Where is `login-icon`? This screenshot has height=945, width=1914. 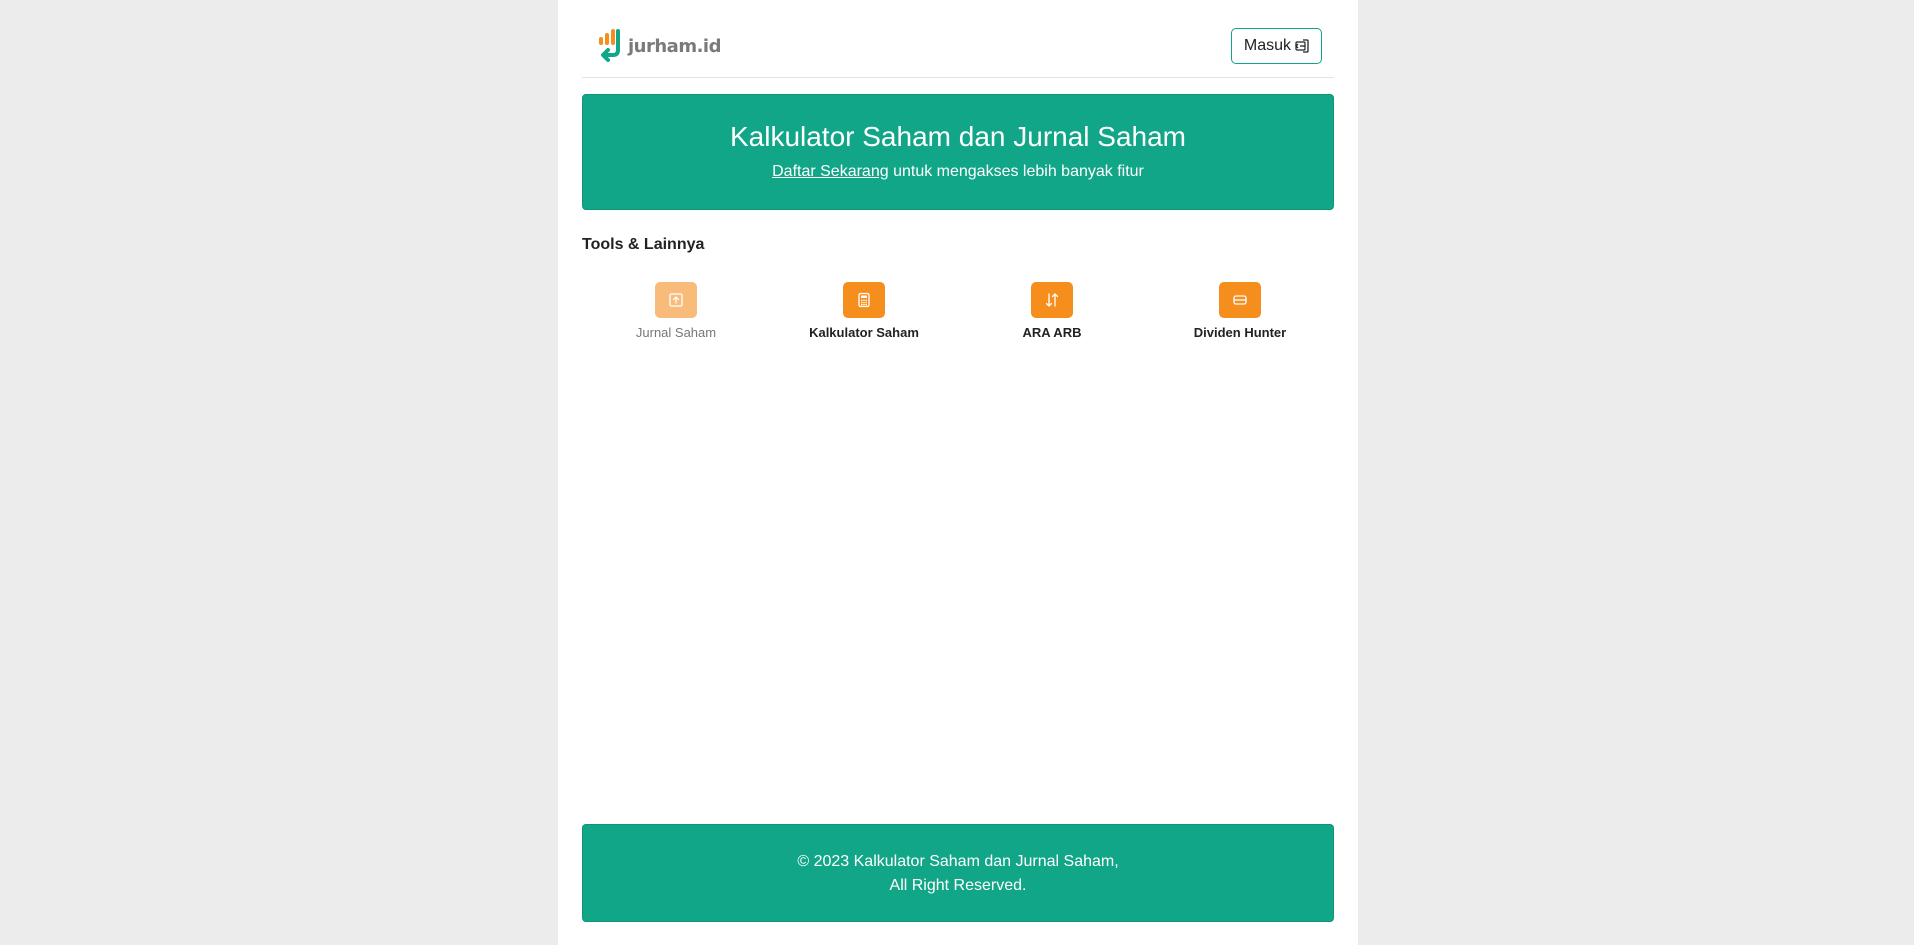 login-icon is located at coordinates (1302, 46).